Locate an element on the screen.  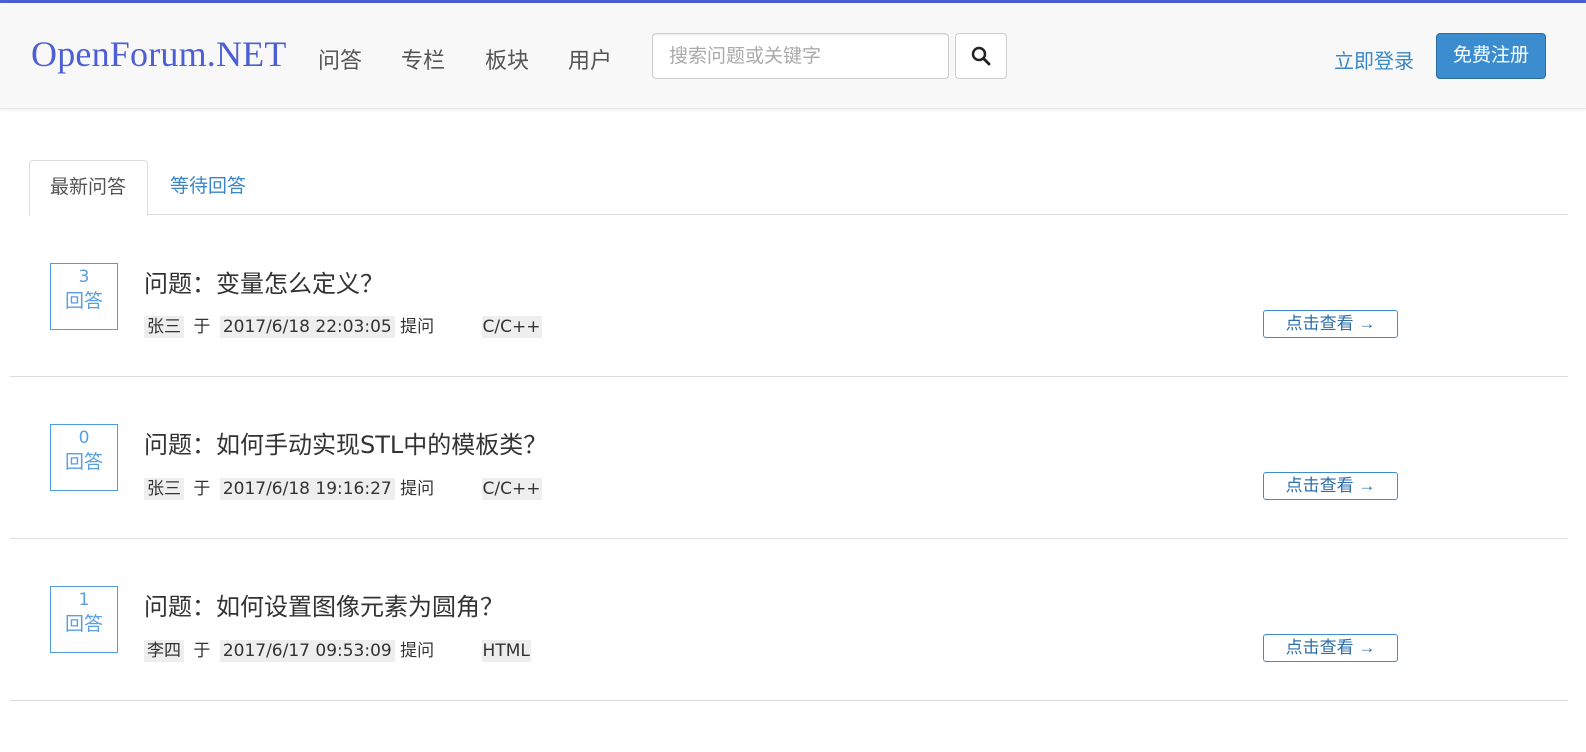
register-button: 免费注册 is located at coordinates (1491, 56).